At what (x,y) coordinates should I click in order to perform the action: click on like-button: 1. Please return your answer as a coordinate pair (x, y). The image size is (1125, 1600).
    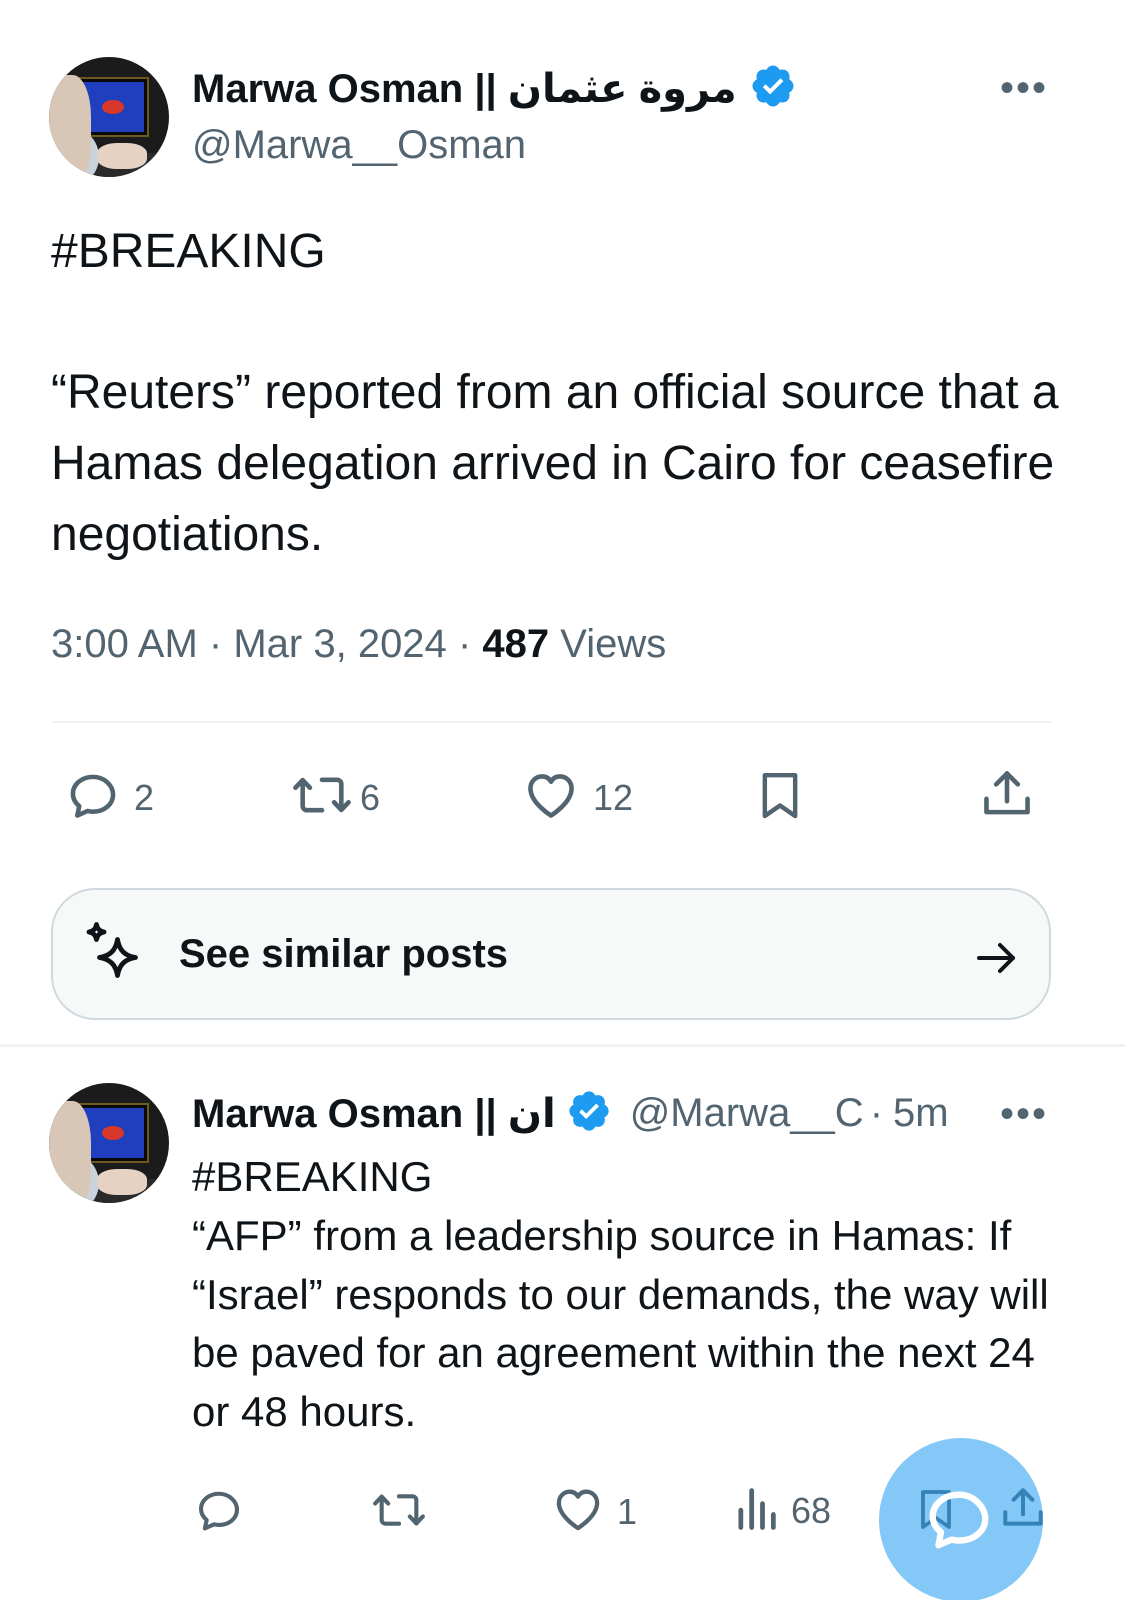
    Looking at the image, I should click on (594, 1511).